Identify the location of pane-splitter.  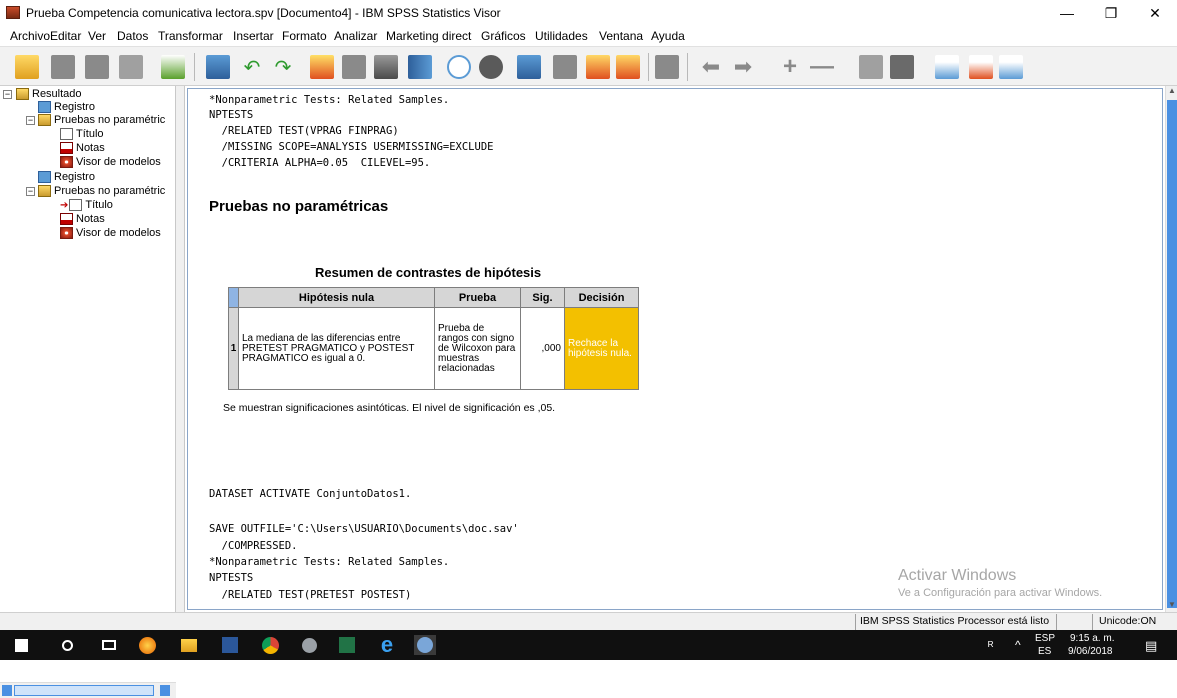
(180, 349).